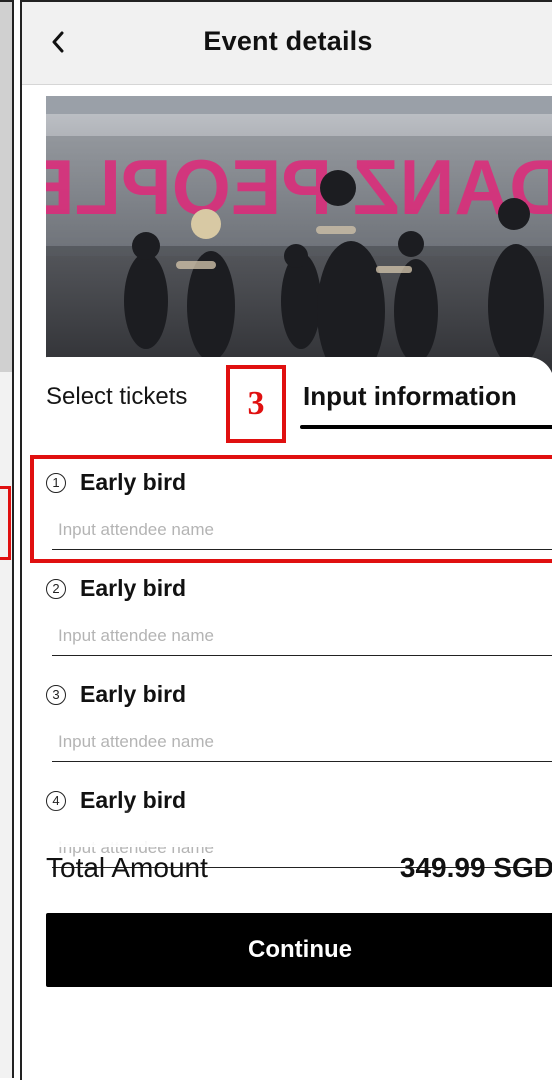  I want to click on attendee-field: 2 Early bird, so click(287, 614).